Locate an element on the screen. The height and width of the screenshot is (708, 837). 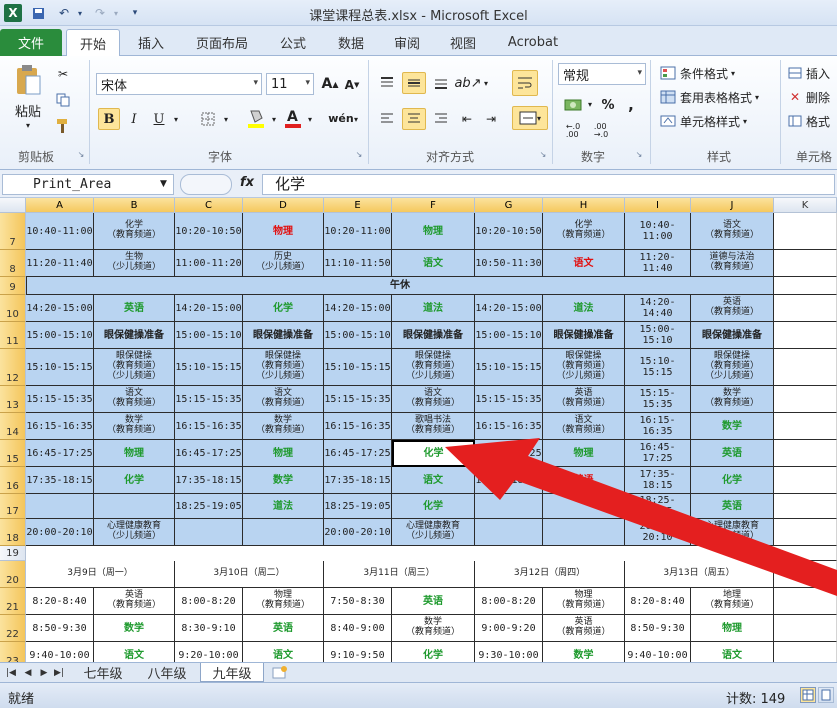
page-layout-view-icon is located at coordinates (826, 695).